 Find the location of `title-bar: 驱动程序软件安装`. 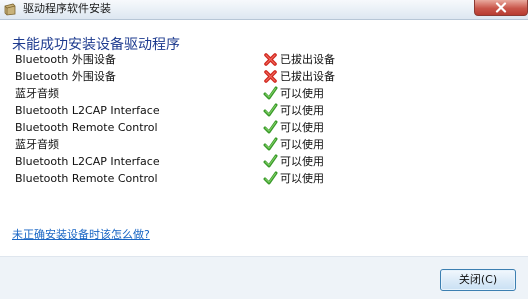

title-bar: 驱动程序软件安装 is located at coordinates (264, 10).